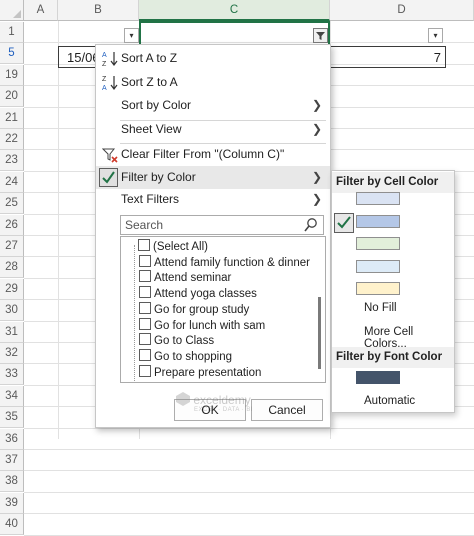 The image size is (474, 536). I want to click on filter-list-item: Go for lunch with sam, so click(202, 325).